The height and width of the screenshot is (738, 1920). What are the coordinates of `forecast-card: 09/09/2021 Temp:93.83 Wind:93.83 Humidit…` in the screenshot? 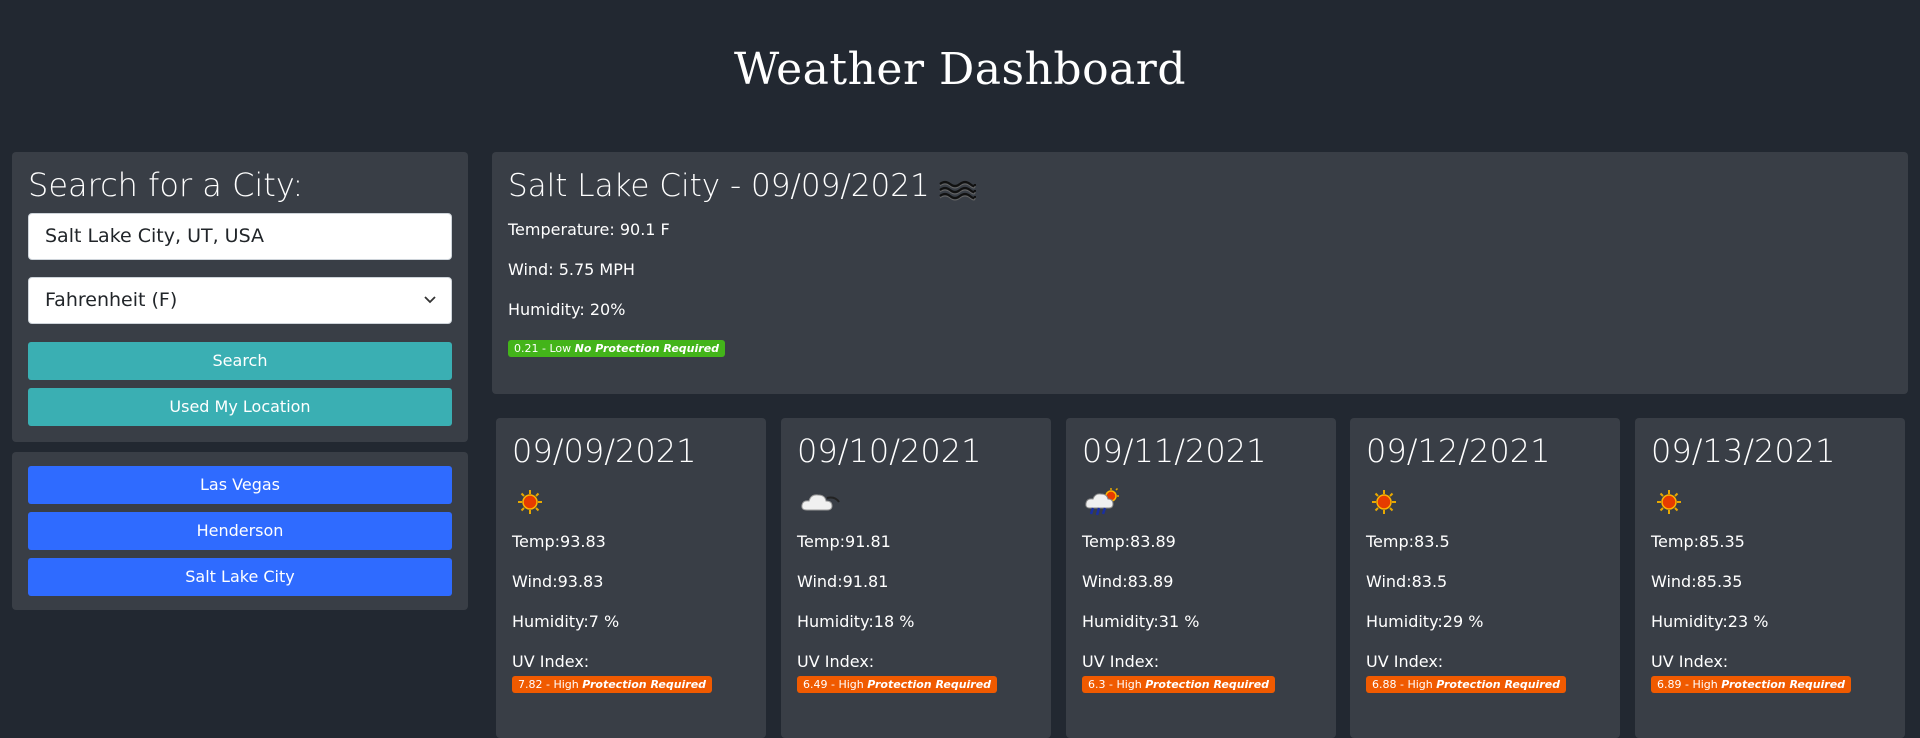 It's located at (631, 578).